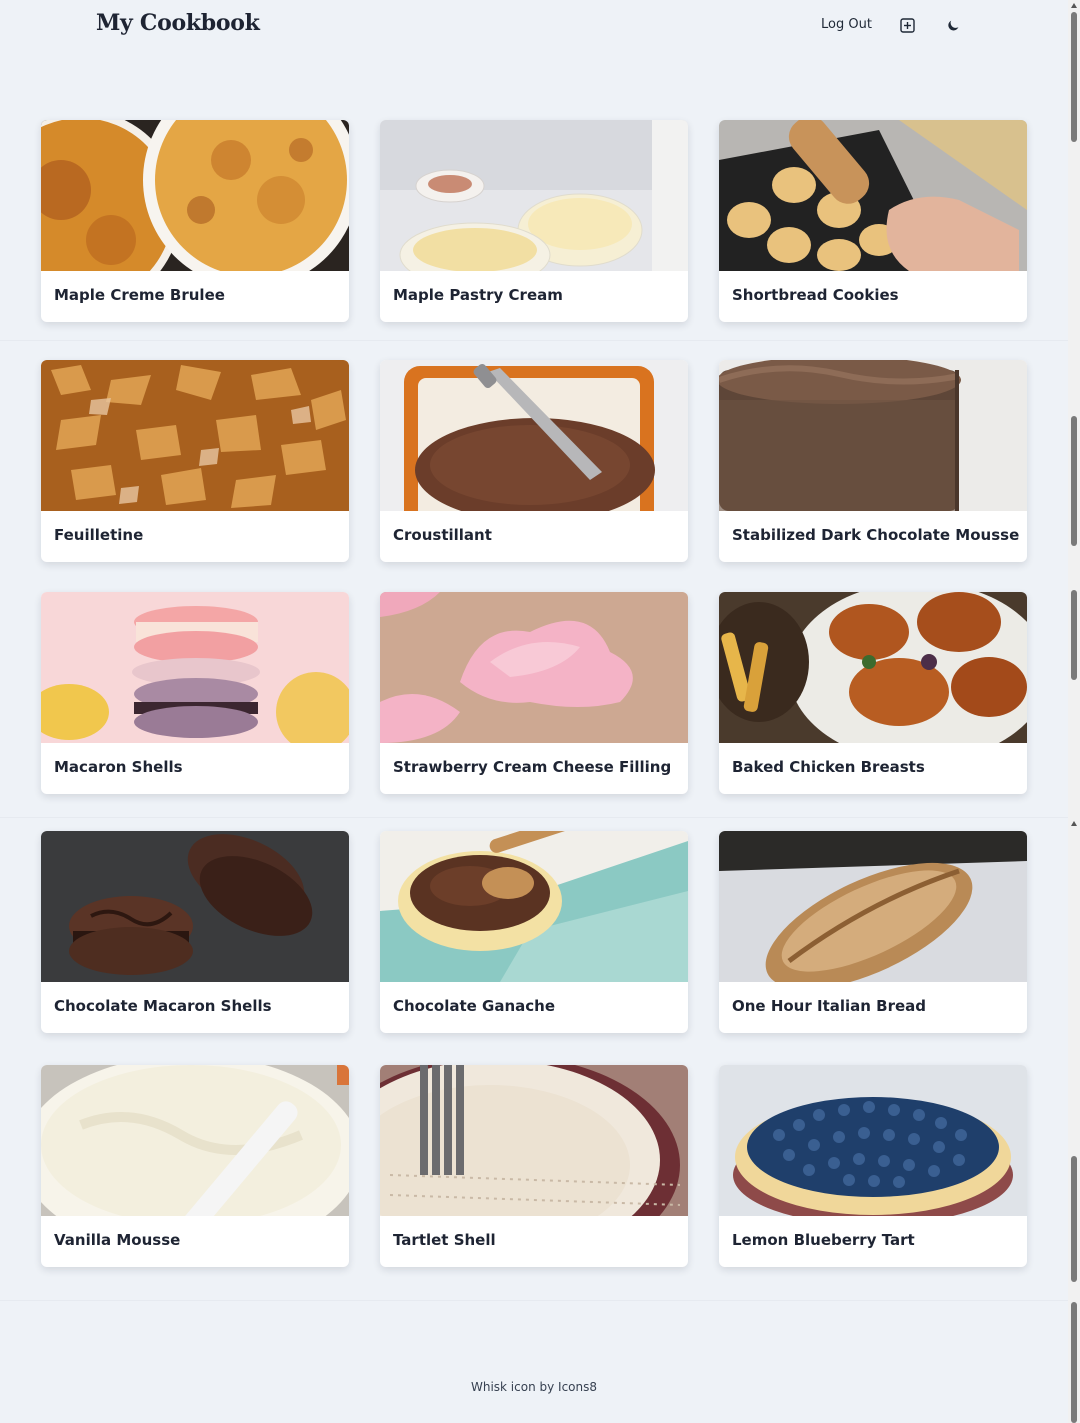 The height and width of the screenshot is (1423, 1080). What do you see at coordinates (534, 906) in the screenshot?
I see `recipe-image-chocolate-ganache` at bounding box center [534, 906].